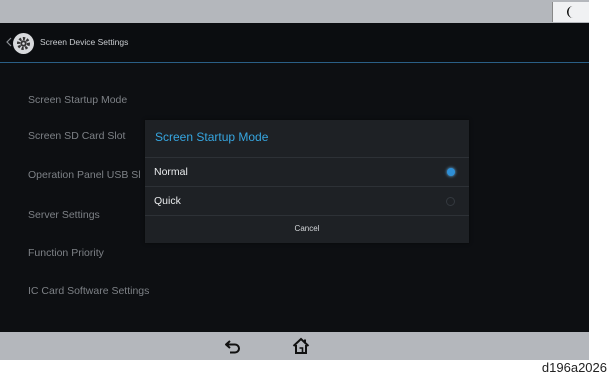 This screenshot has width=607, height=382. I want to click on gear-icon, so click(23, 43).